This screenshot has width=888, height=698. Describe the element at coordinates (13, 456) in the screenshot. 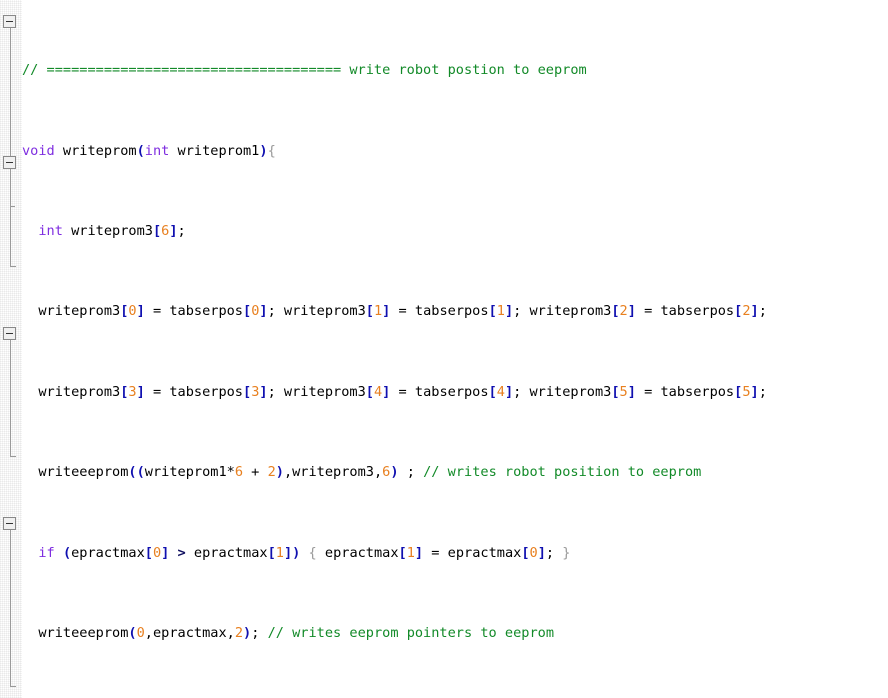

I see `fold-guide-foot-writeeeprom` at that location.